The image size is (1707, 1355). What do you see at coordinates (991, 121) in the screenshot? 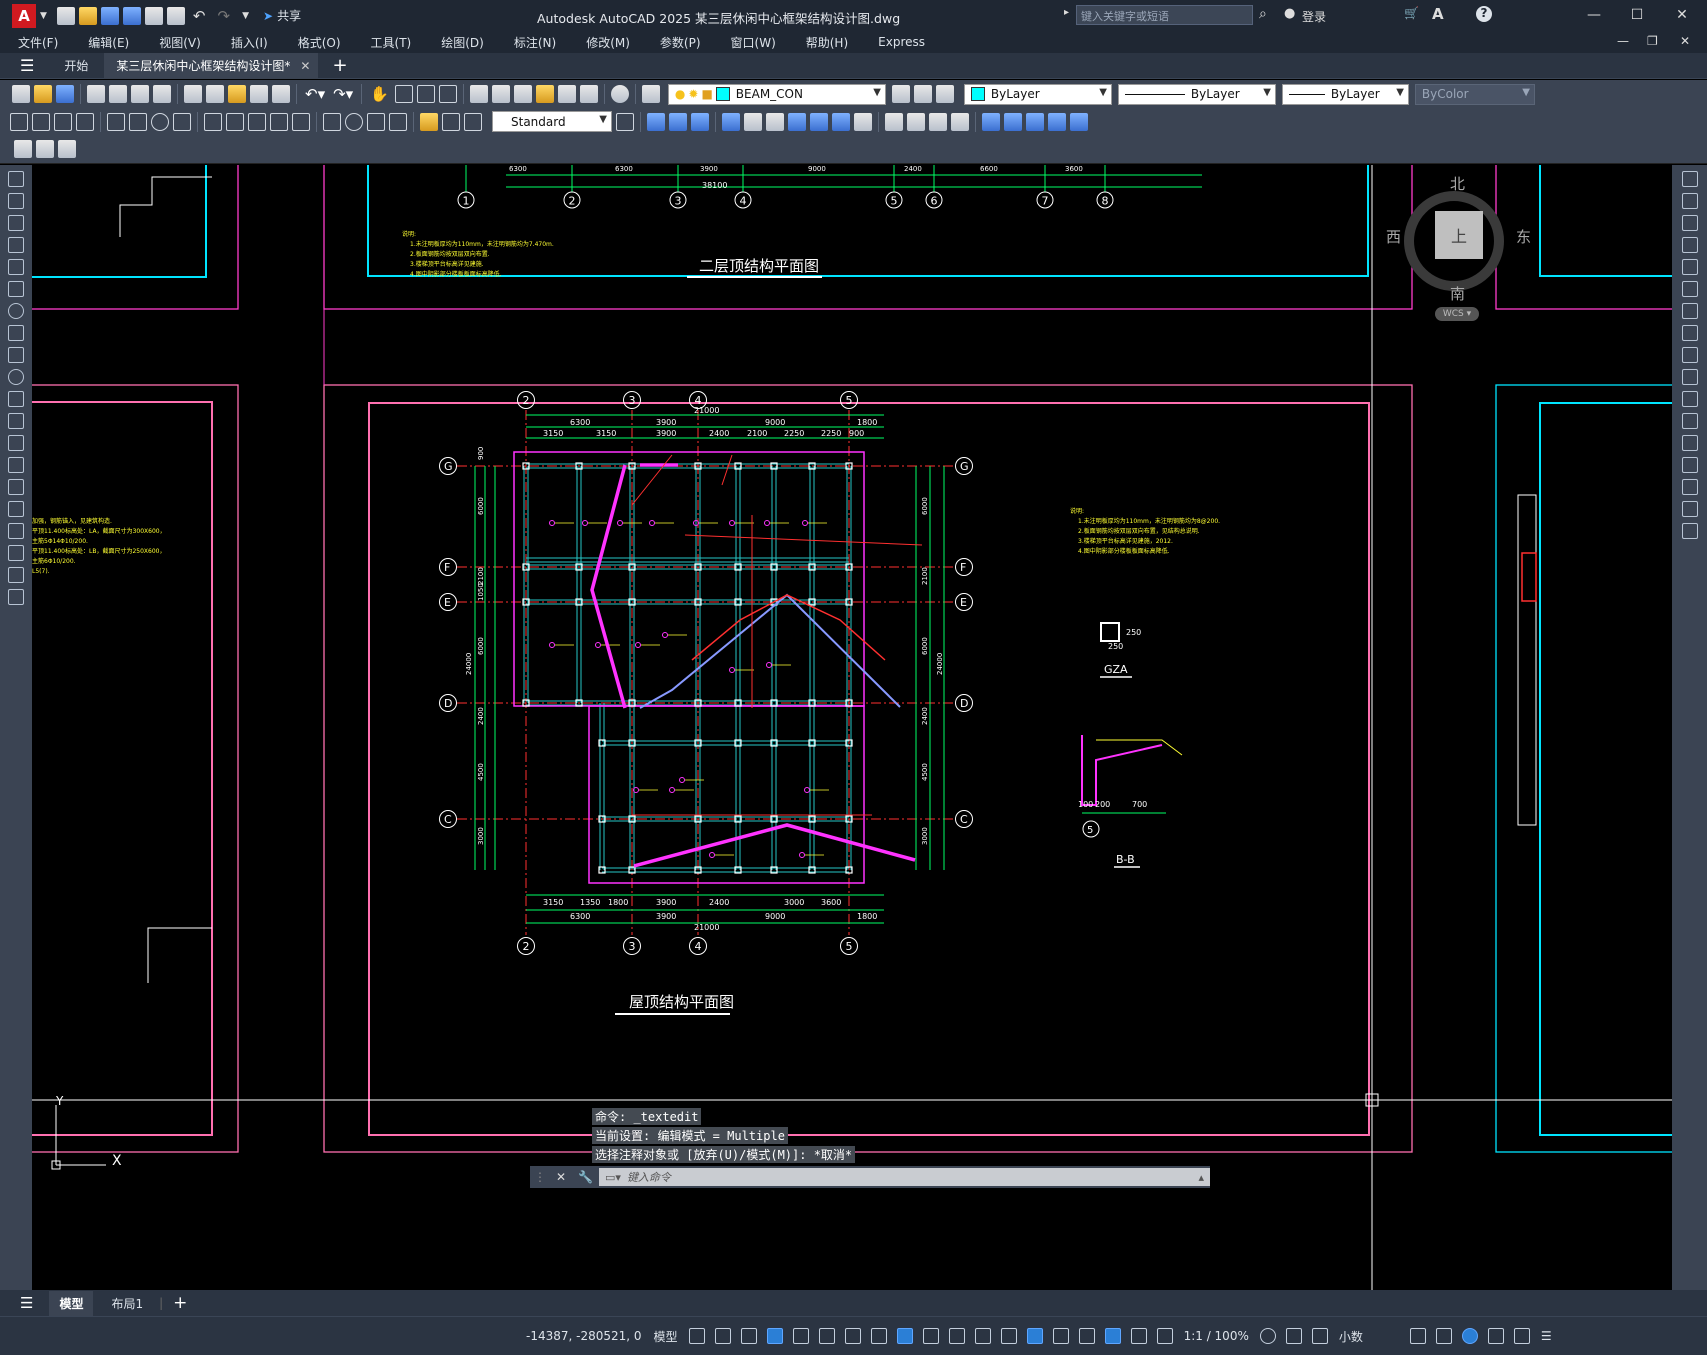
I see `box-icon` at bounding box center [991, 121].